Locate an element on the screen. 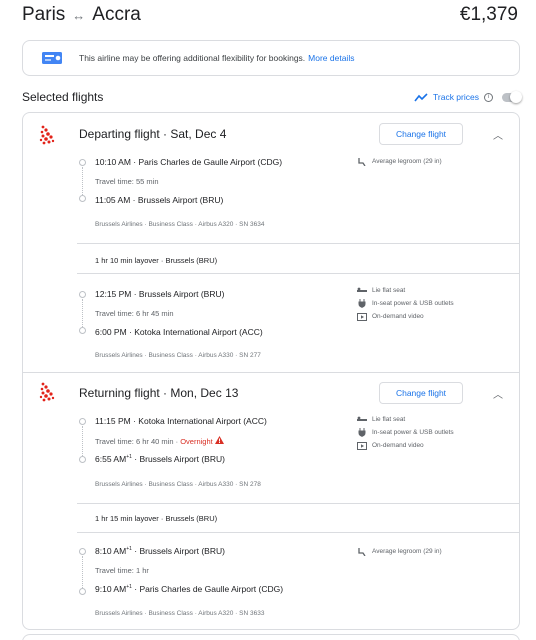 The width and height of the screenshot is (536, 640). track-prices: Track prices i is located at coordinates (468, 96).